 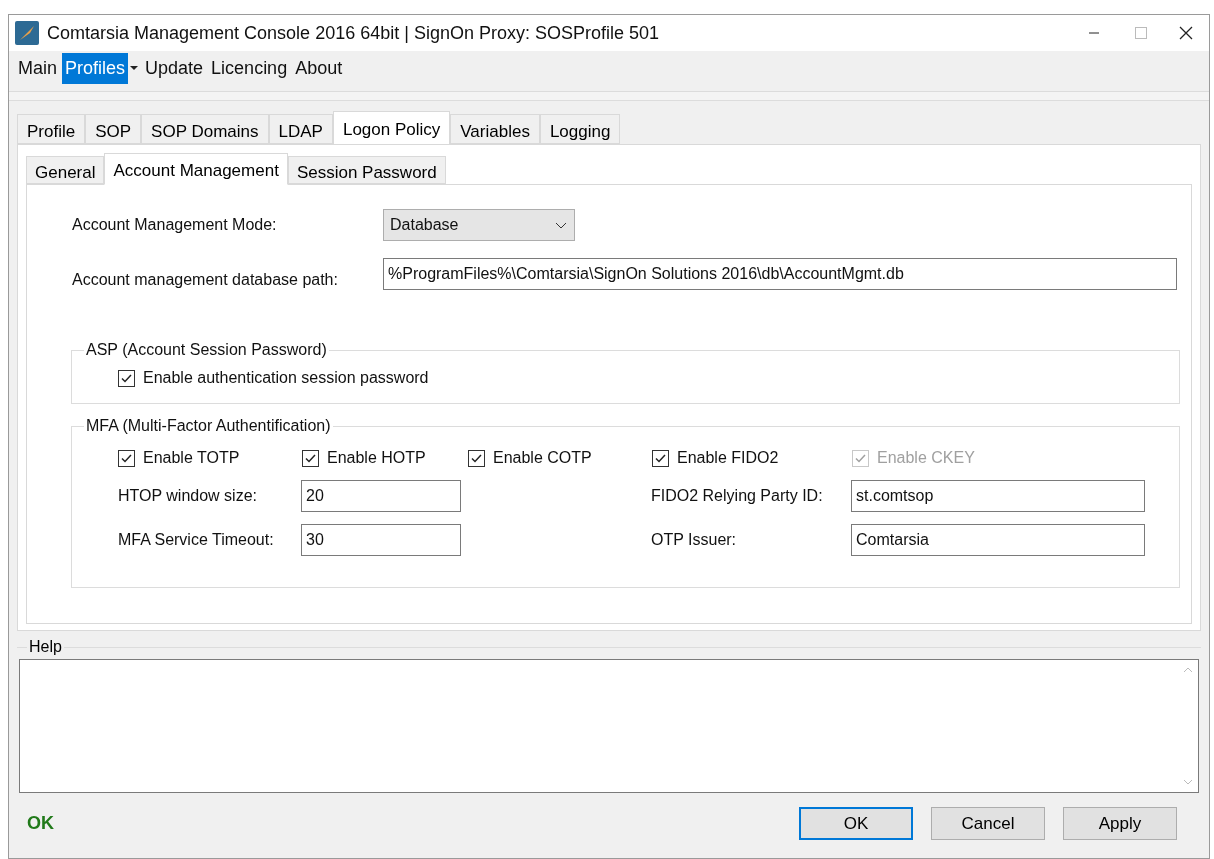 I want to click on tab: Logging, so click(x=580, y=129).